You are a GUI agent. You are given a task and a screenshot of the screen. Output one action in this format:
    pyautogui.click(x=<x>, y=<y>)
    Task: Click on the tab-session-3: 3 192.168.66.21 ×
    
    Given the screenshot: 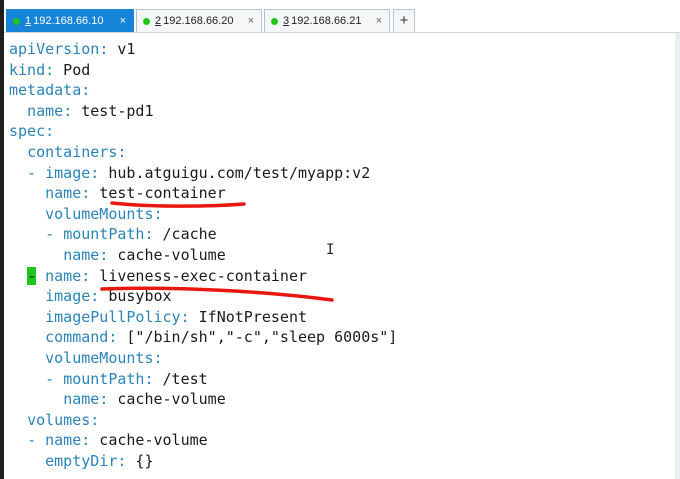 What is the action you would take?
    pyautogui.click(x=327, y=20)
    